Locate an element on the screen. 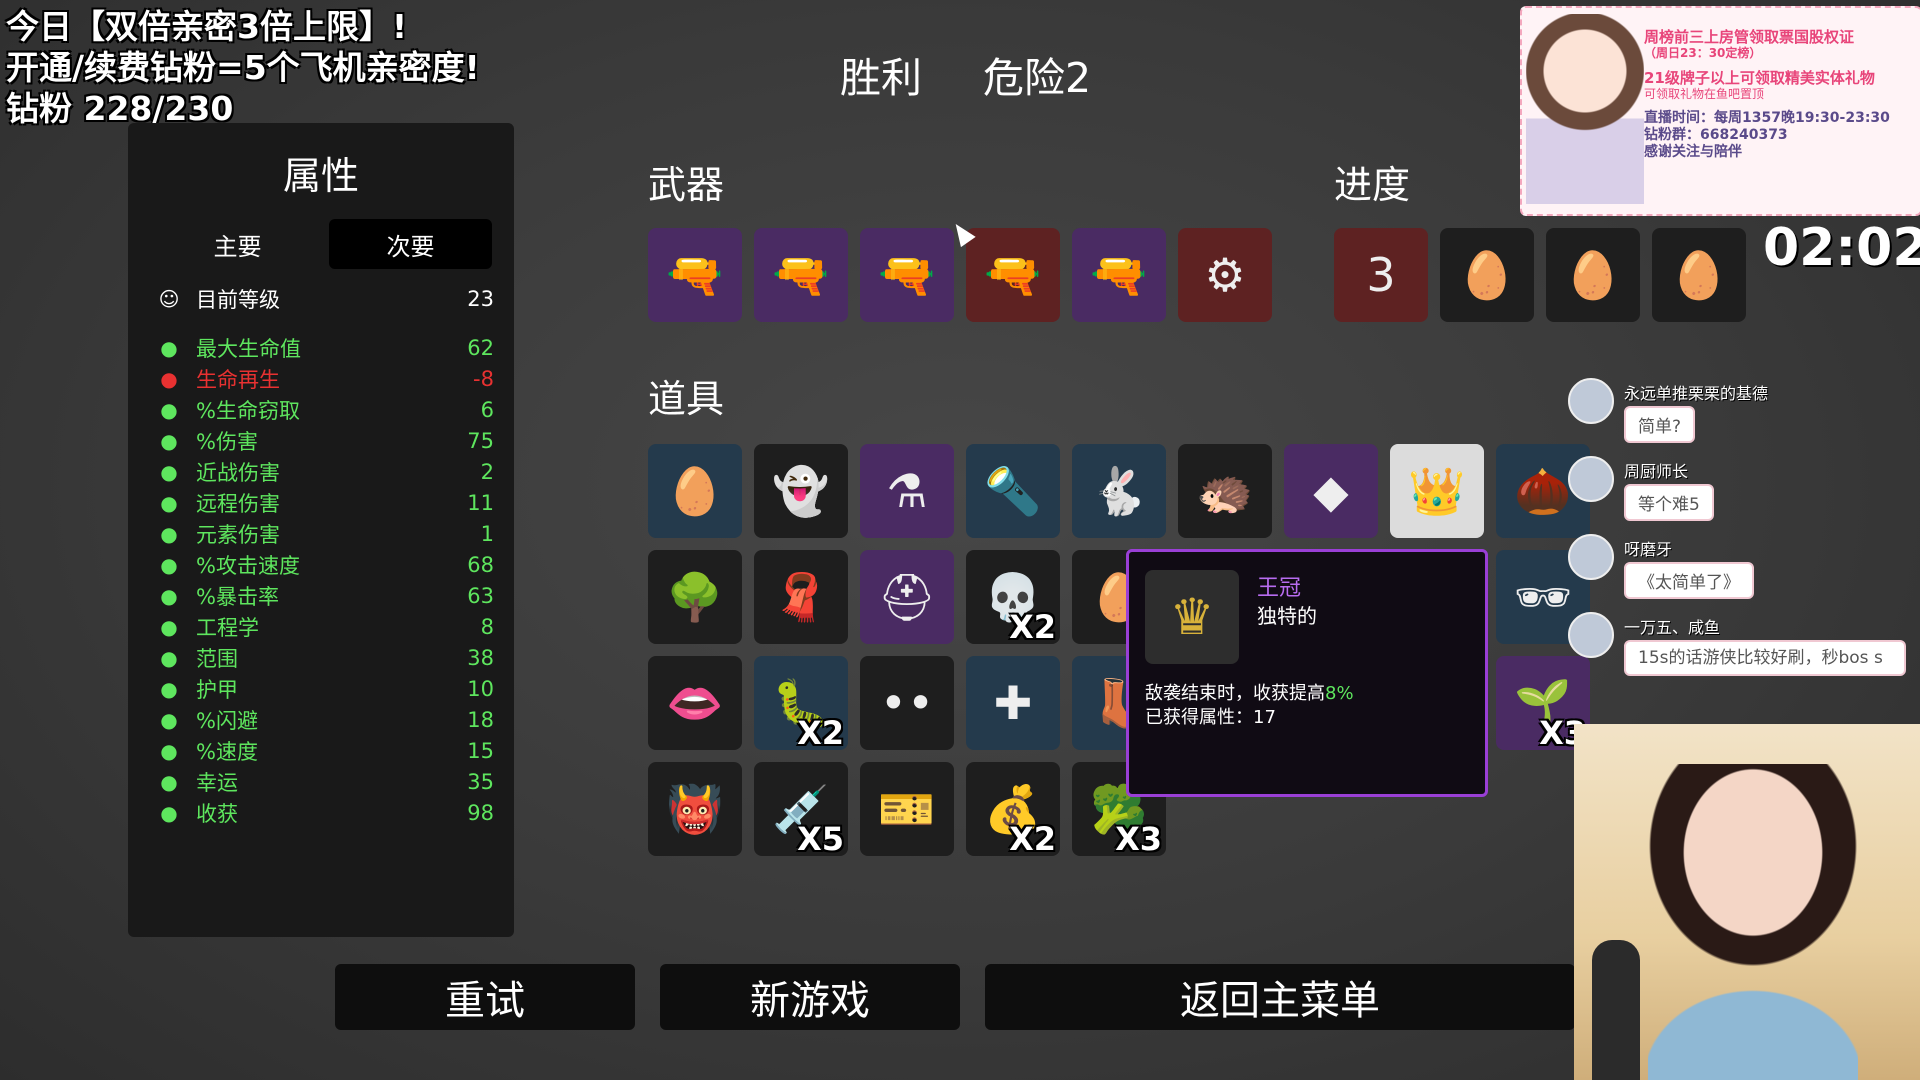 This screenshot has height=1080, width=1920. stat-label: %伤害 is located at coordinates (227, 441).